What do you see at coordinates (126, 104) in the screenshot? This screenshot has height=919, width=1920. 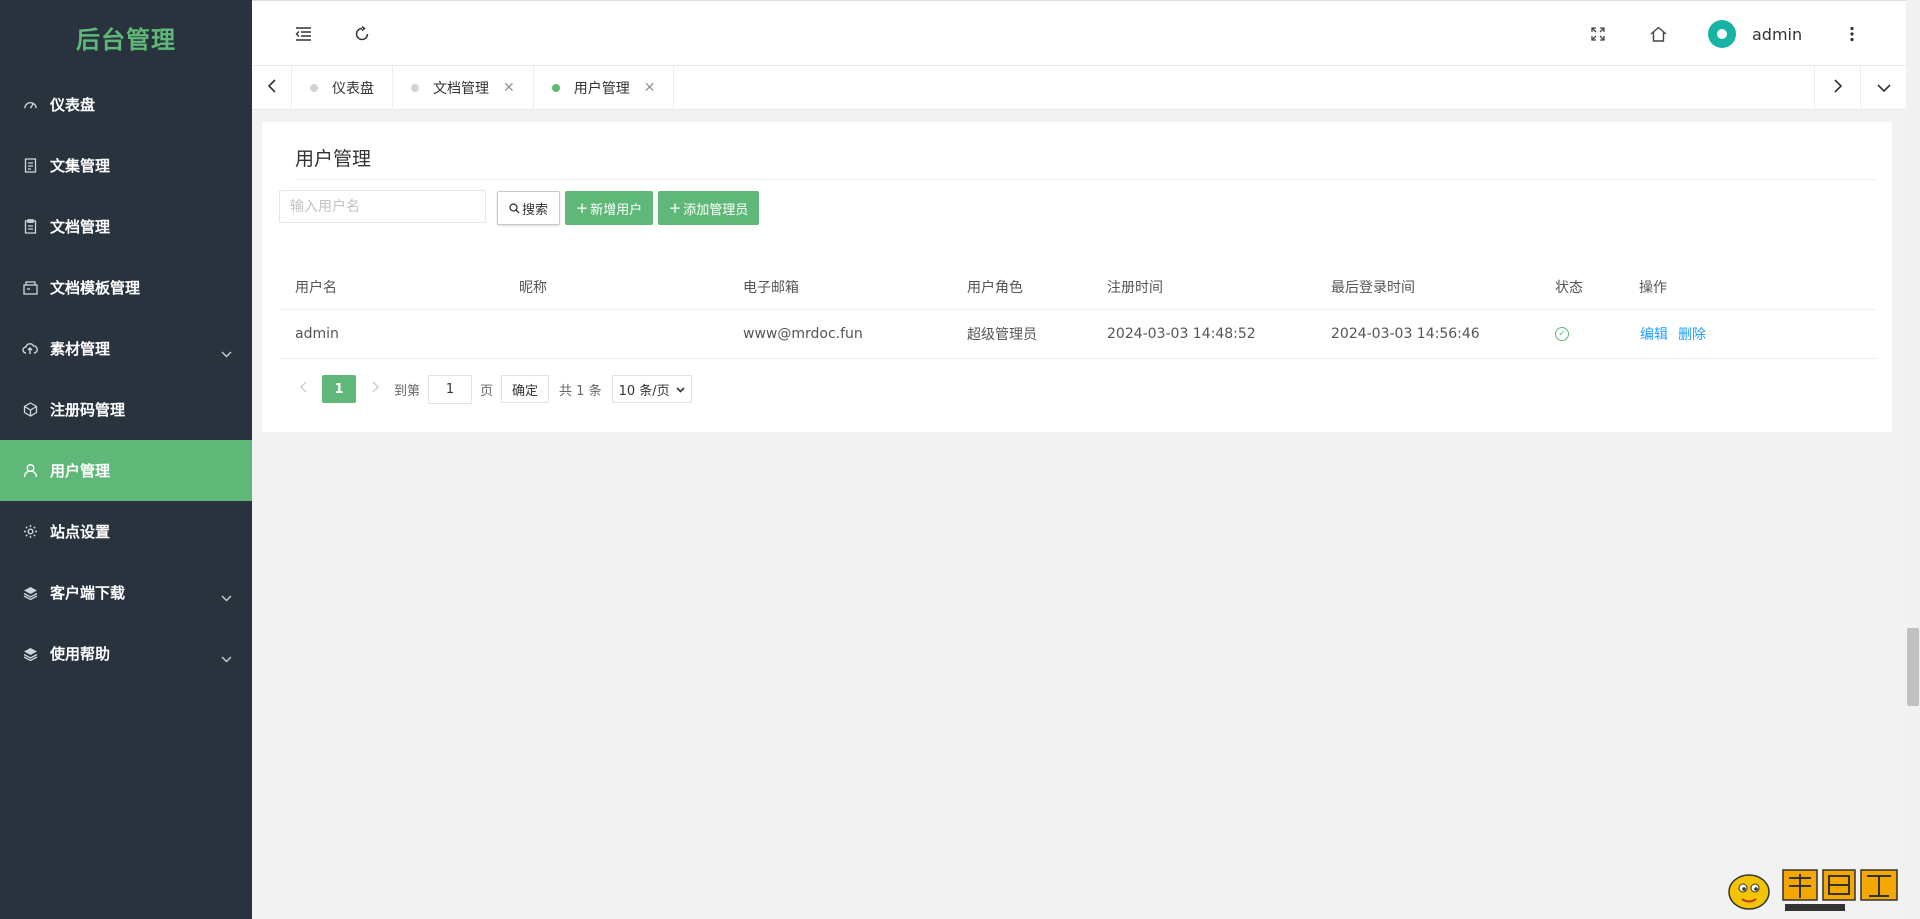 I see `sidebar-item-dashboard: 仪表盘` at bounding box center [126, 104].